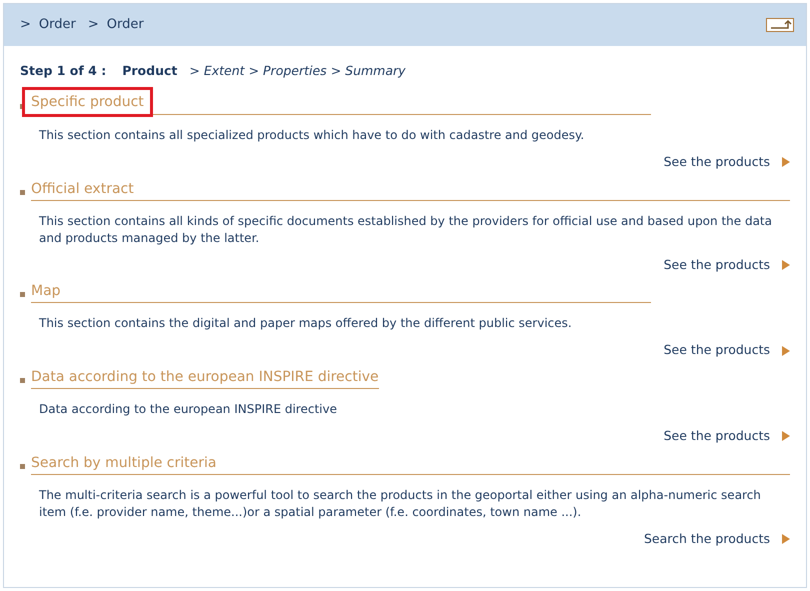 This screenshot has width=810, height=591. Describe the element at coordinates (400, 503) in the screenshot. I see `section-description: The multi-criteria search is a powerful tool to search the products in the geoportal either using an alpha-numeric search item (f.e. provider name, theme...)or a spatial parameter (f.e. coordinates, town name ...).` at that location.